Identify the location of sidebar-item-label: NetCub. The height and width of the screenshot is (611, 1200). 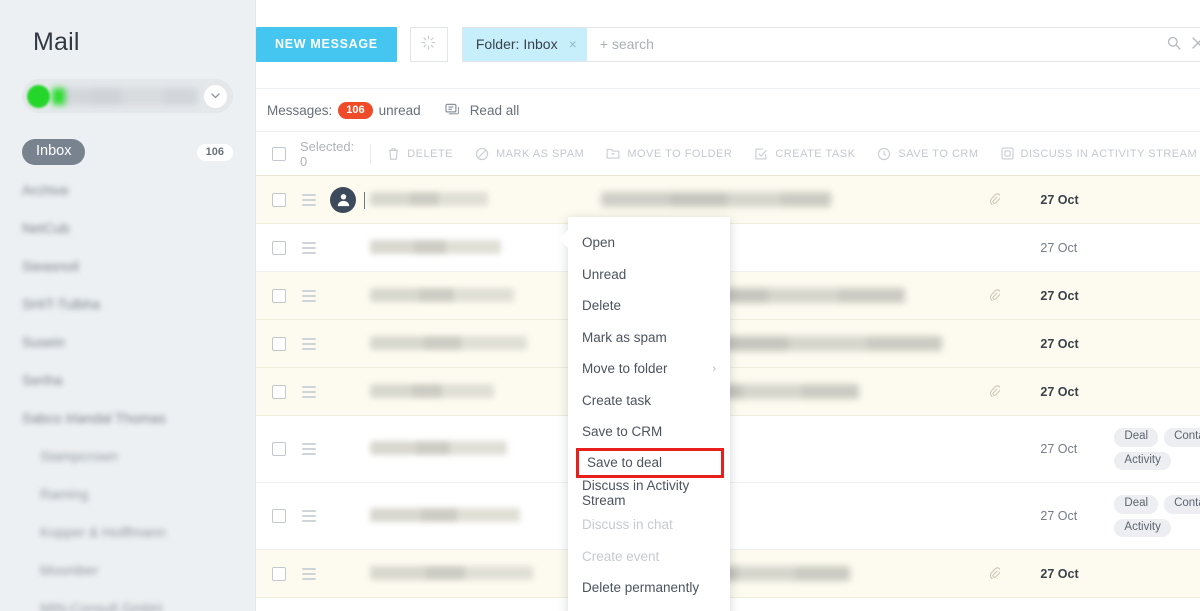
(46, 228).